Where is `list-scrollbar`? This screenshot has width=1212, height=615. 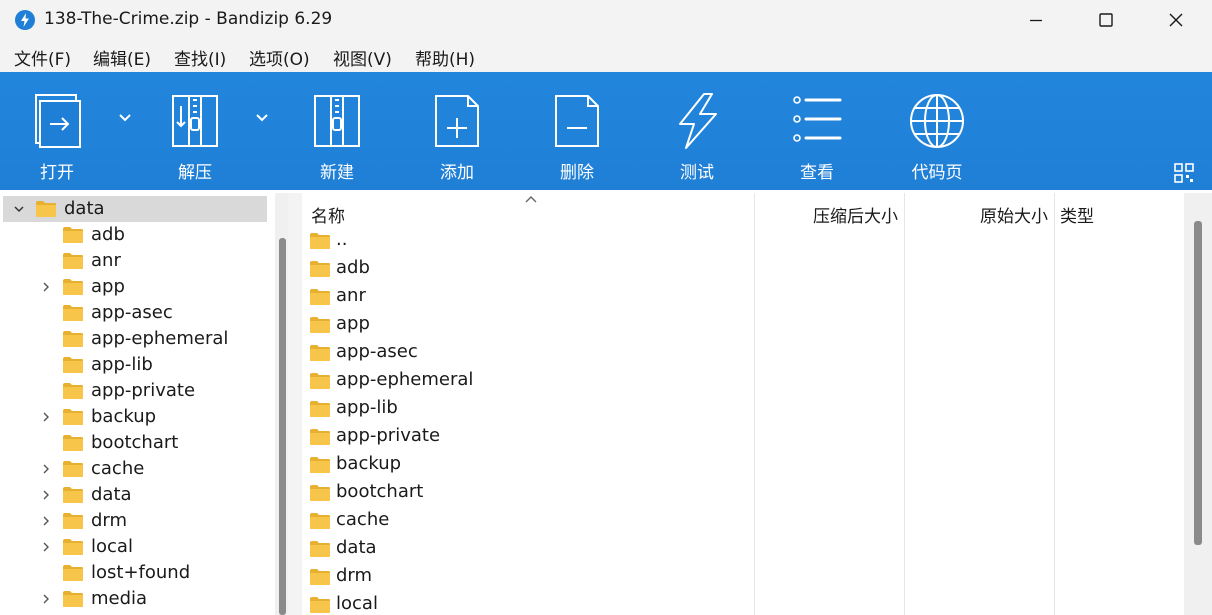 list-scrollbar is located at coordinates (1198, 404).